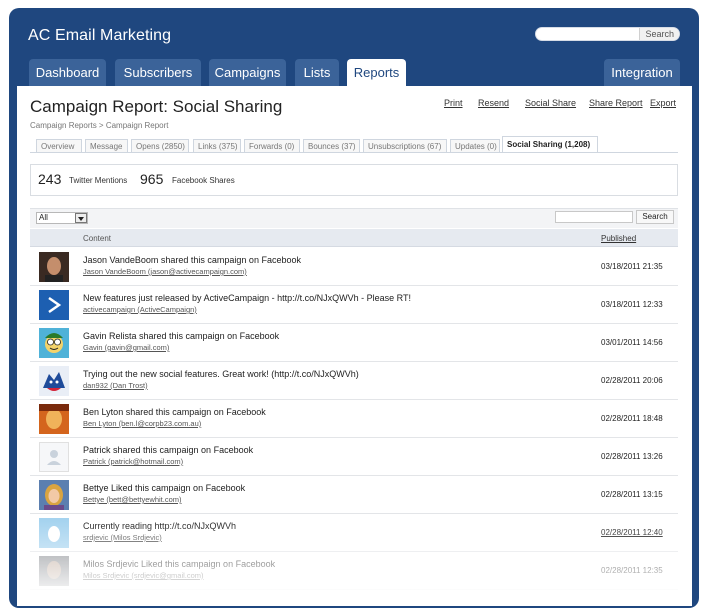 This screenshot has width=710, height=608. Describe the element at coordinates (140, 309) in the screenshot. I see `row-user-link: activecampaign (ActiveCampaign)` at that location.